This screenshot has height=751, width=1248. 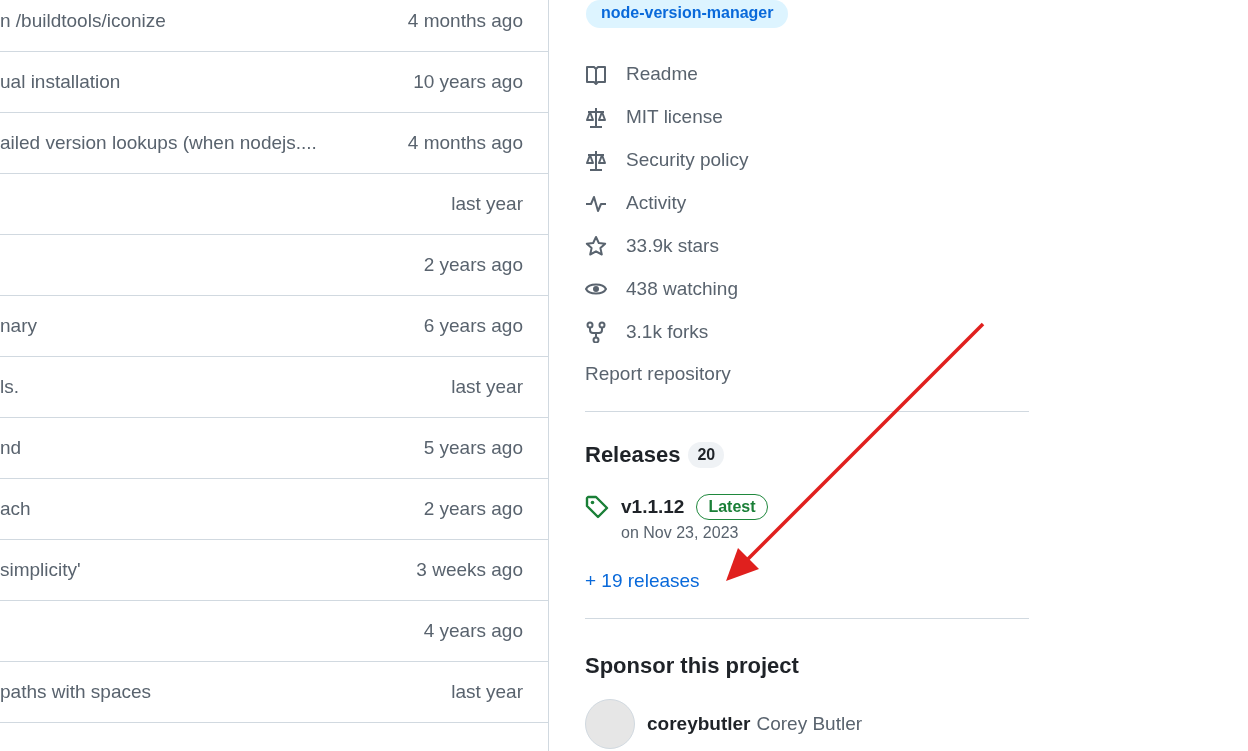 What do you see at coordinates (468, 82) in the screenshot?
I see `commit-time: 10 years ago` at bounding box center [468, 82].